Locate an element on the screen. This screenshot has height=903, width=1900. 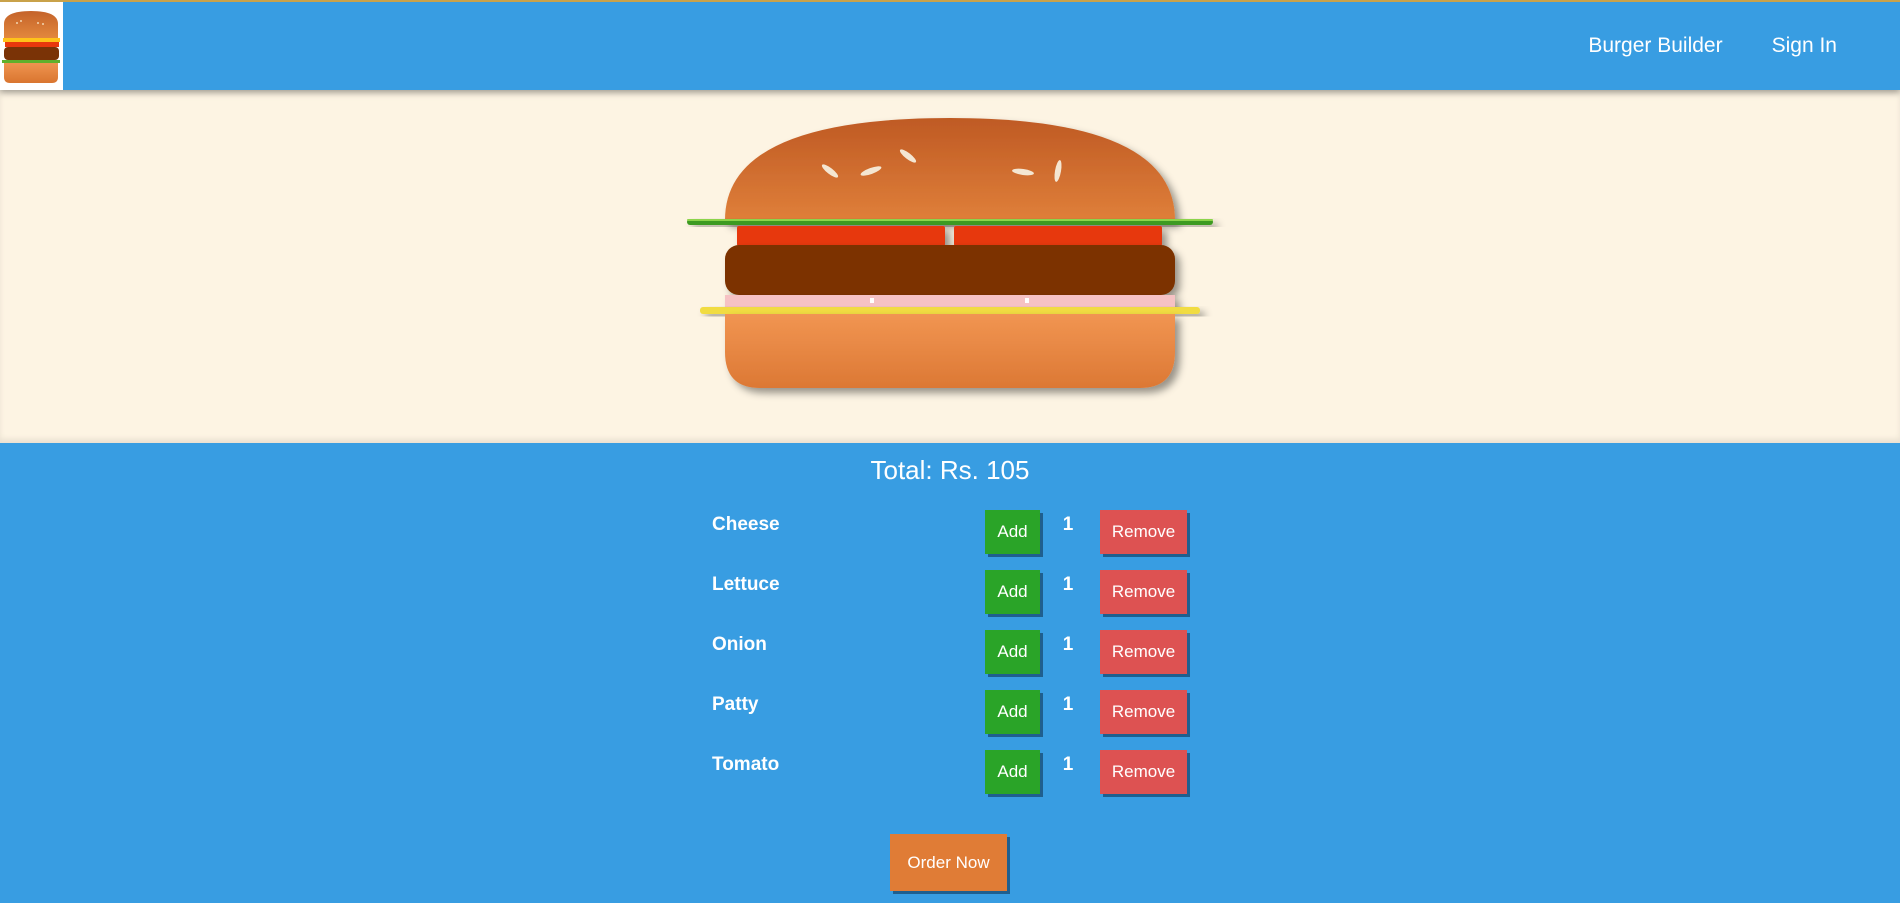
add-patty-button: Add is located at coordinates (1012, 712).